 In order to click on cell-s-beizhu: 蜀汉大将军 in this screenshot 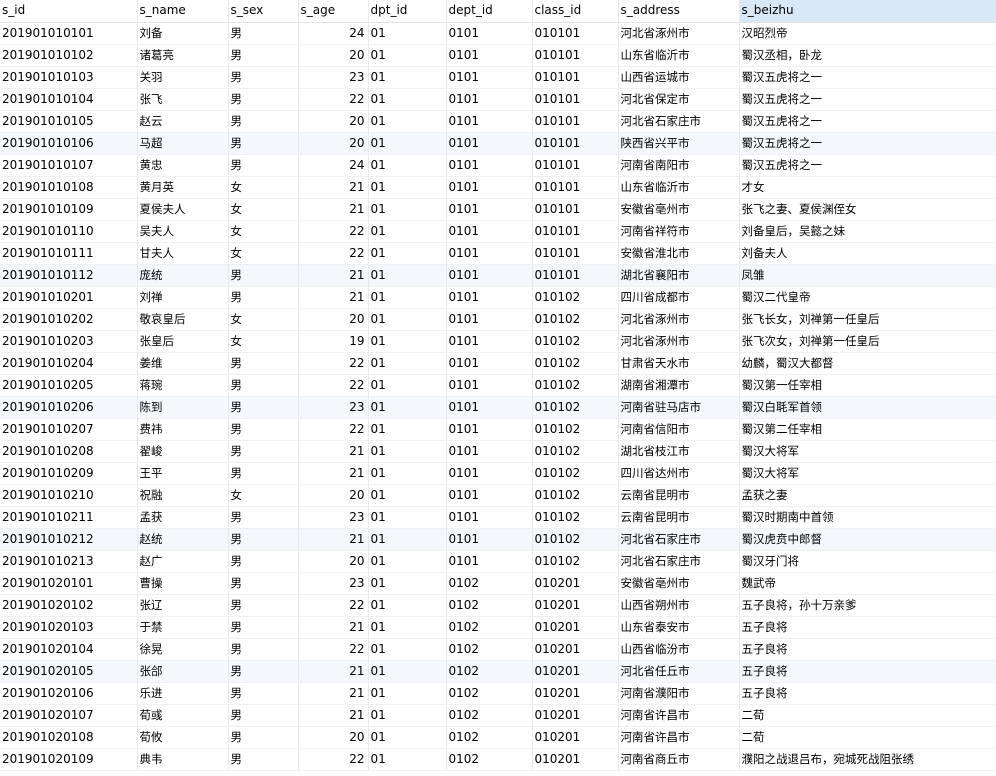, I will do `click(867, 451)`.